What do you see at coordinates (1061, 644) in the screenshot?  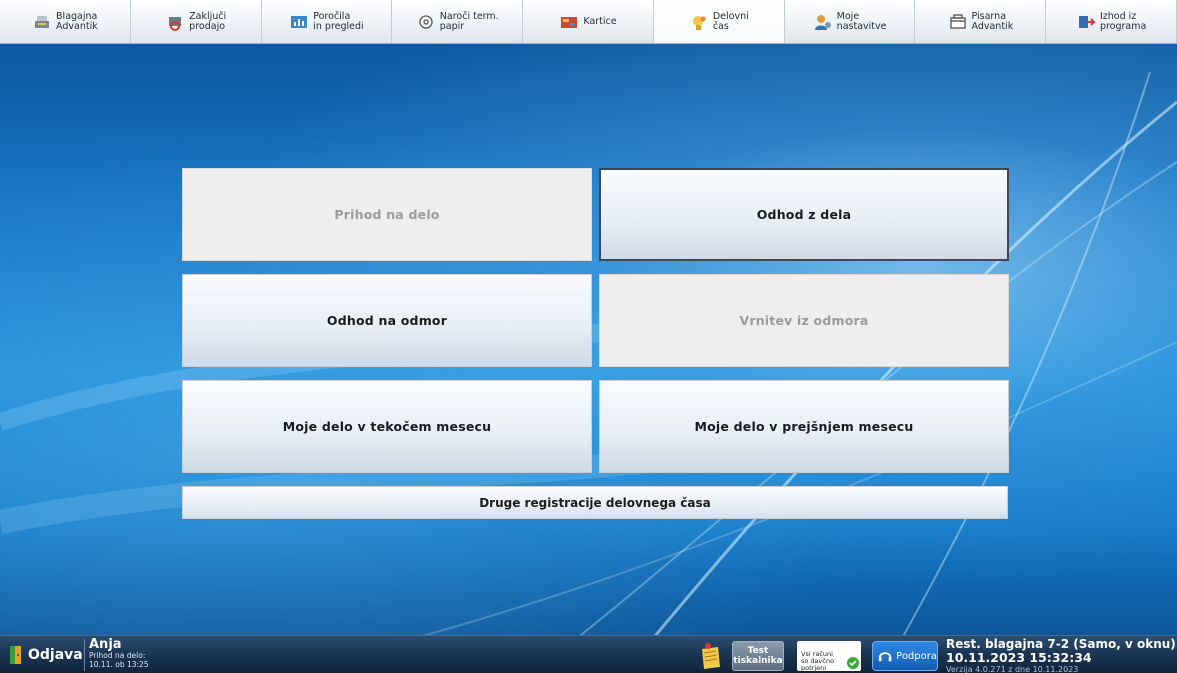 I see `station-name: Rest. blagajna 7-2 (Samo, v oknu)` at bounding box center [1061, 644].